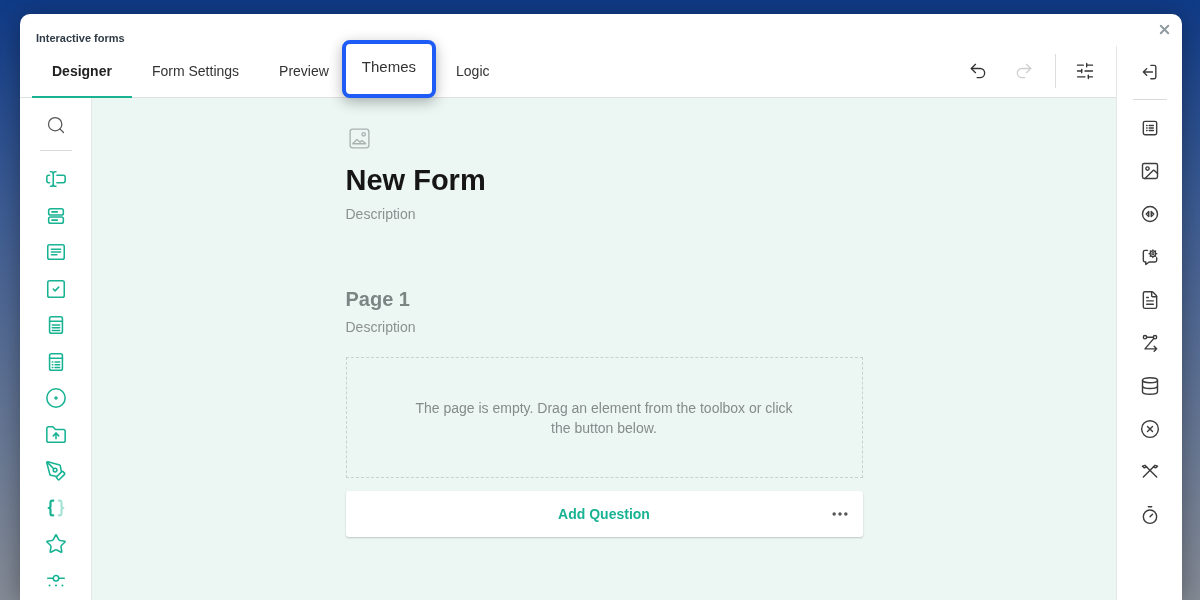  What do you see at coordinates (1149, 171) in the screenshot?
I see `image-icon` at bounding box center [1149, 171].